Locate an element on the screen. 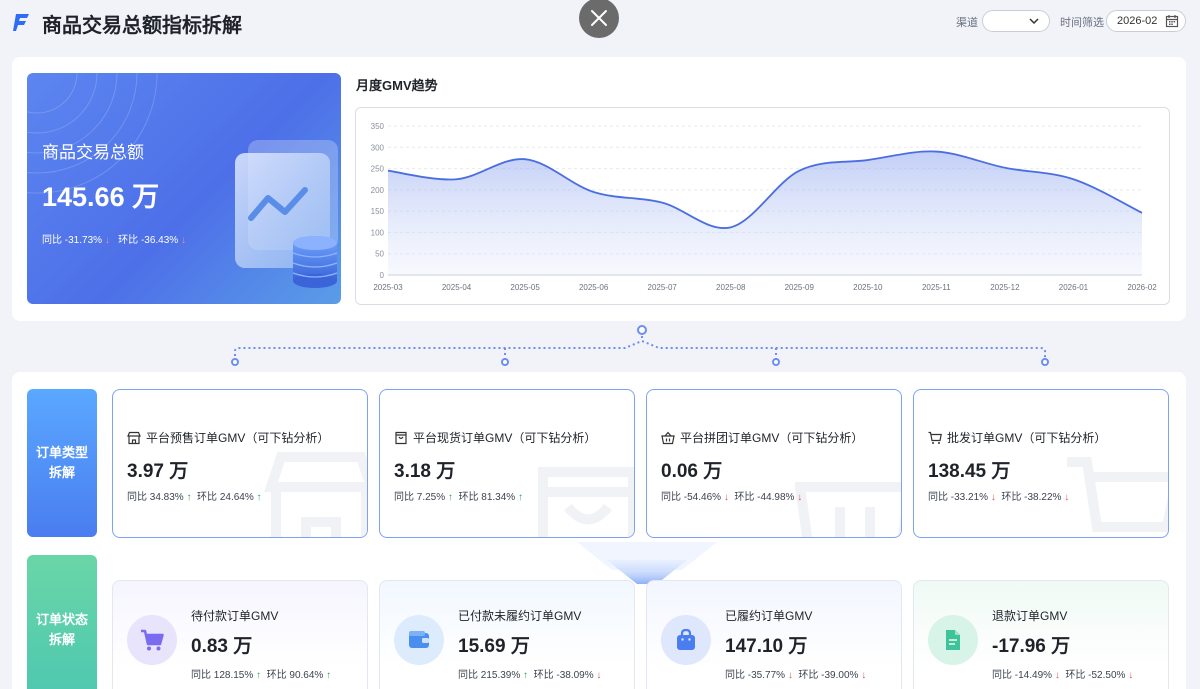  card-compare: 同比 7.25% ↑ 环比 81.34% ↑ is located at coordinates (458, 495).